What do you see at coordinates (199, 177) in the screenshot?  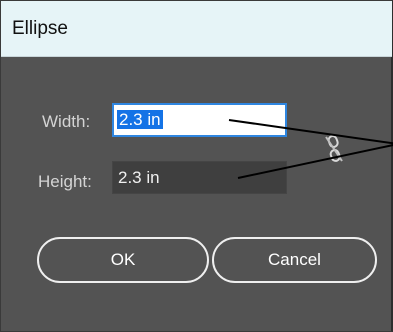 I see `height-input: 2.3 in` at bounding box center [199, 177].